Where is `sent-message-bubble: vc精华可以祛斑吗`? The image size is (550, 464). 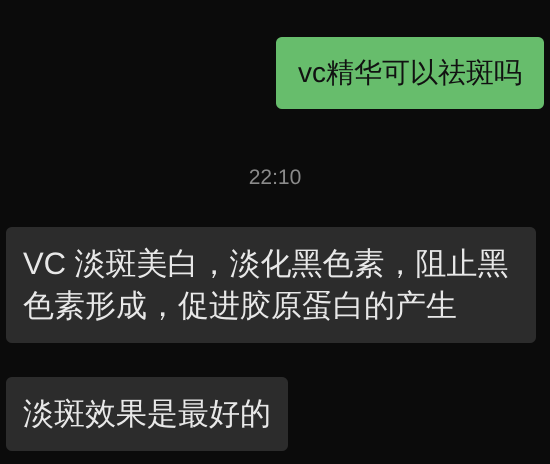
sent-message-bubble: vc精华可以祛斑吗 is located at coordinates (410, 73).